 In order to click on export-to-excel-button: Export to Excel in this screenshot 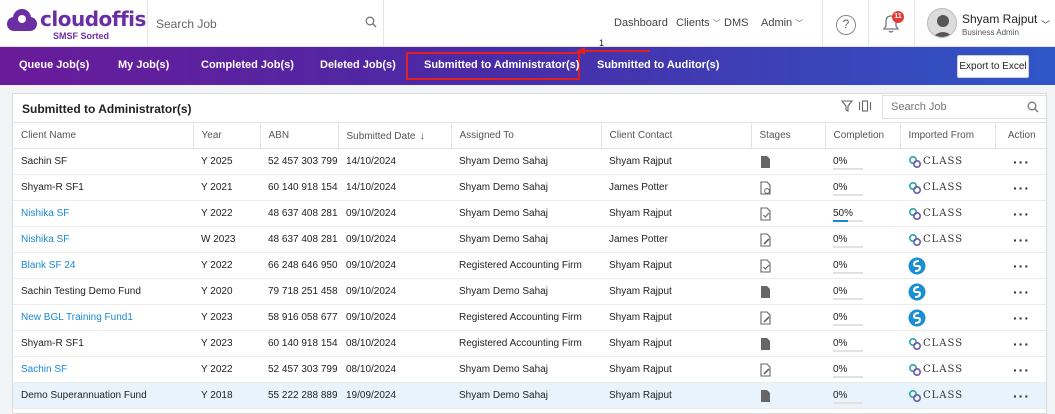, I will do `click(993, 66)`.